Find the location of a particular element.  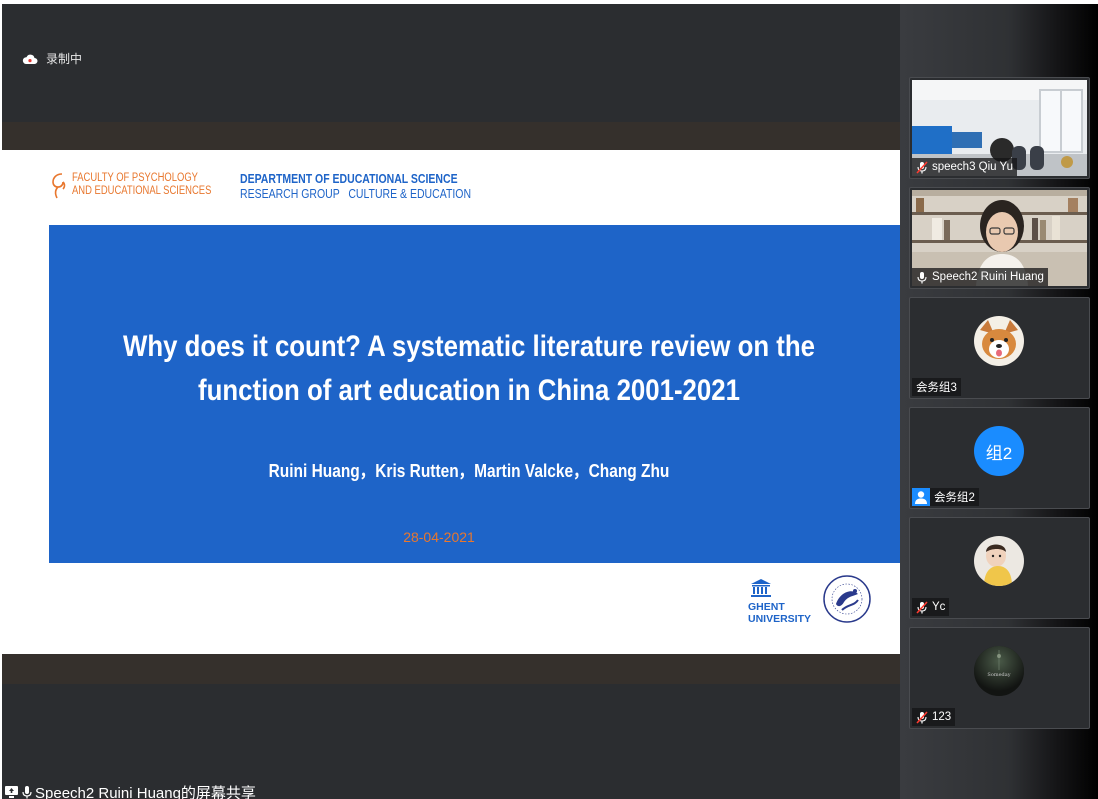

slide-date: 28-04-2021 is located at coordinates (439, 537).